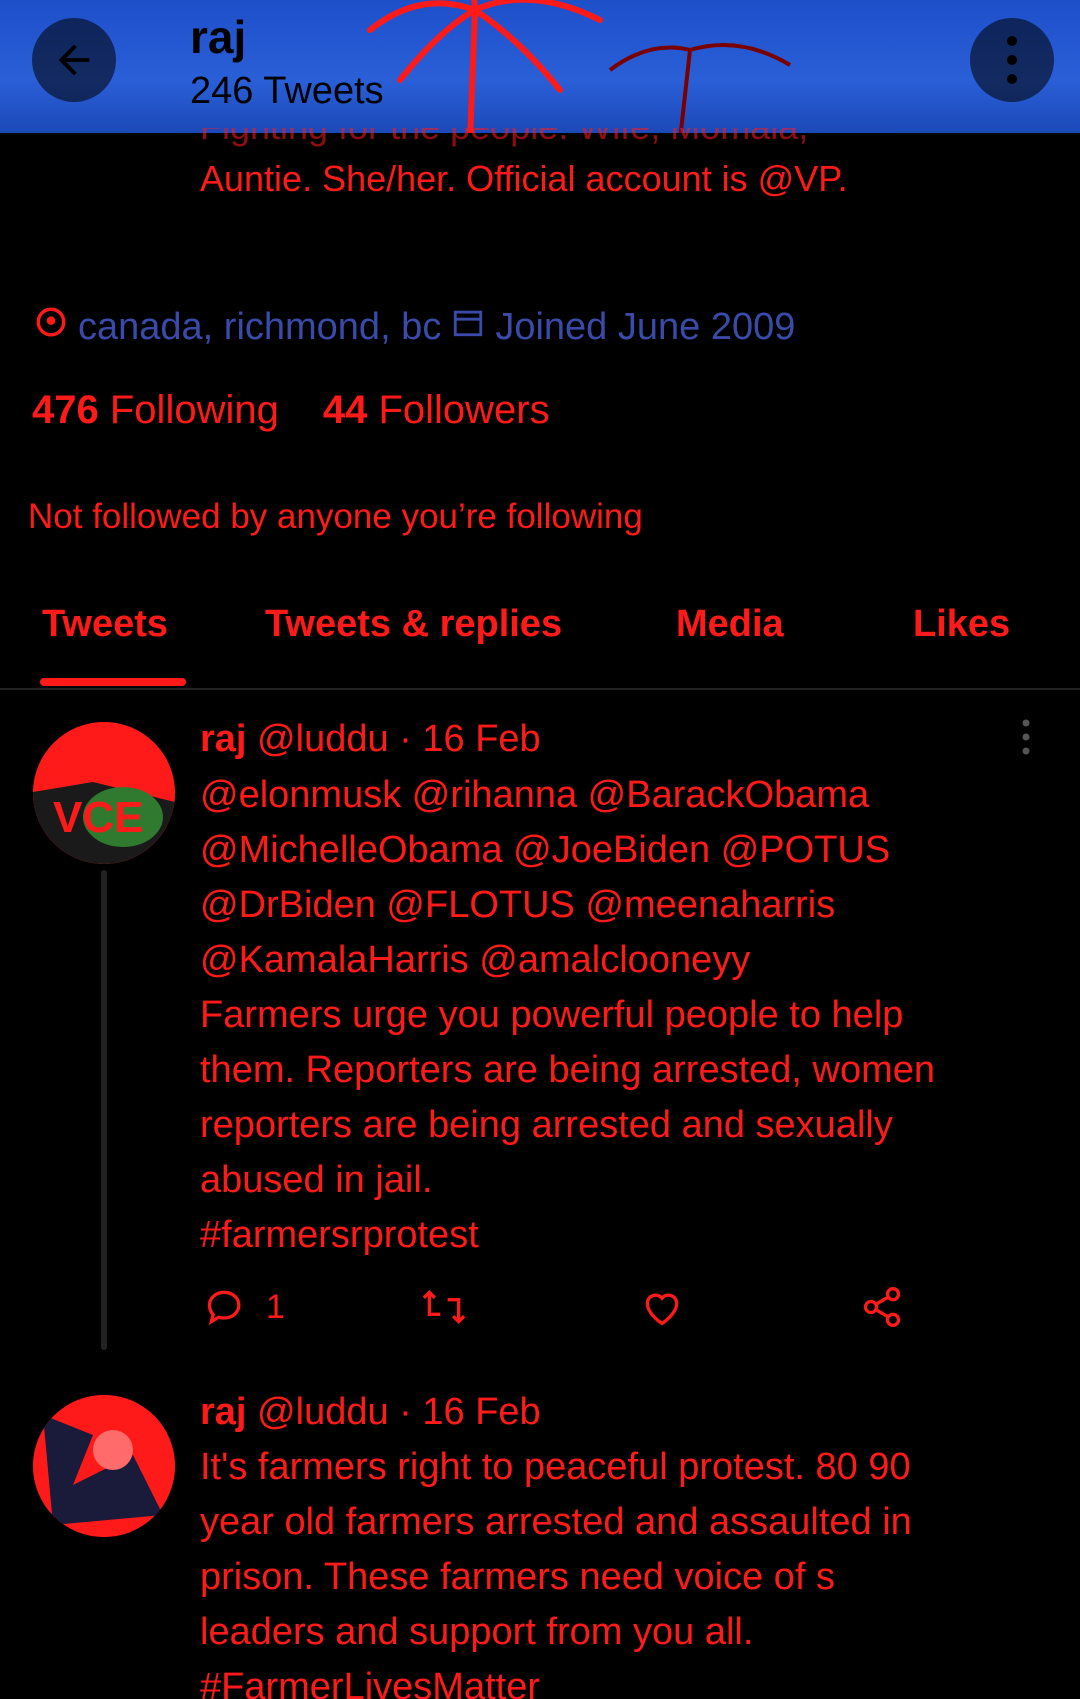 This screenshot has height=1699, width=1080. I want to click on share-icon, so click(882, 1307).